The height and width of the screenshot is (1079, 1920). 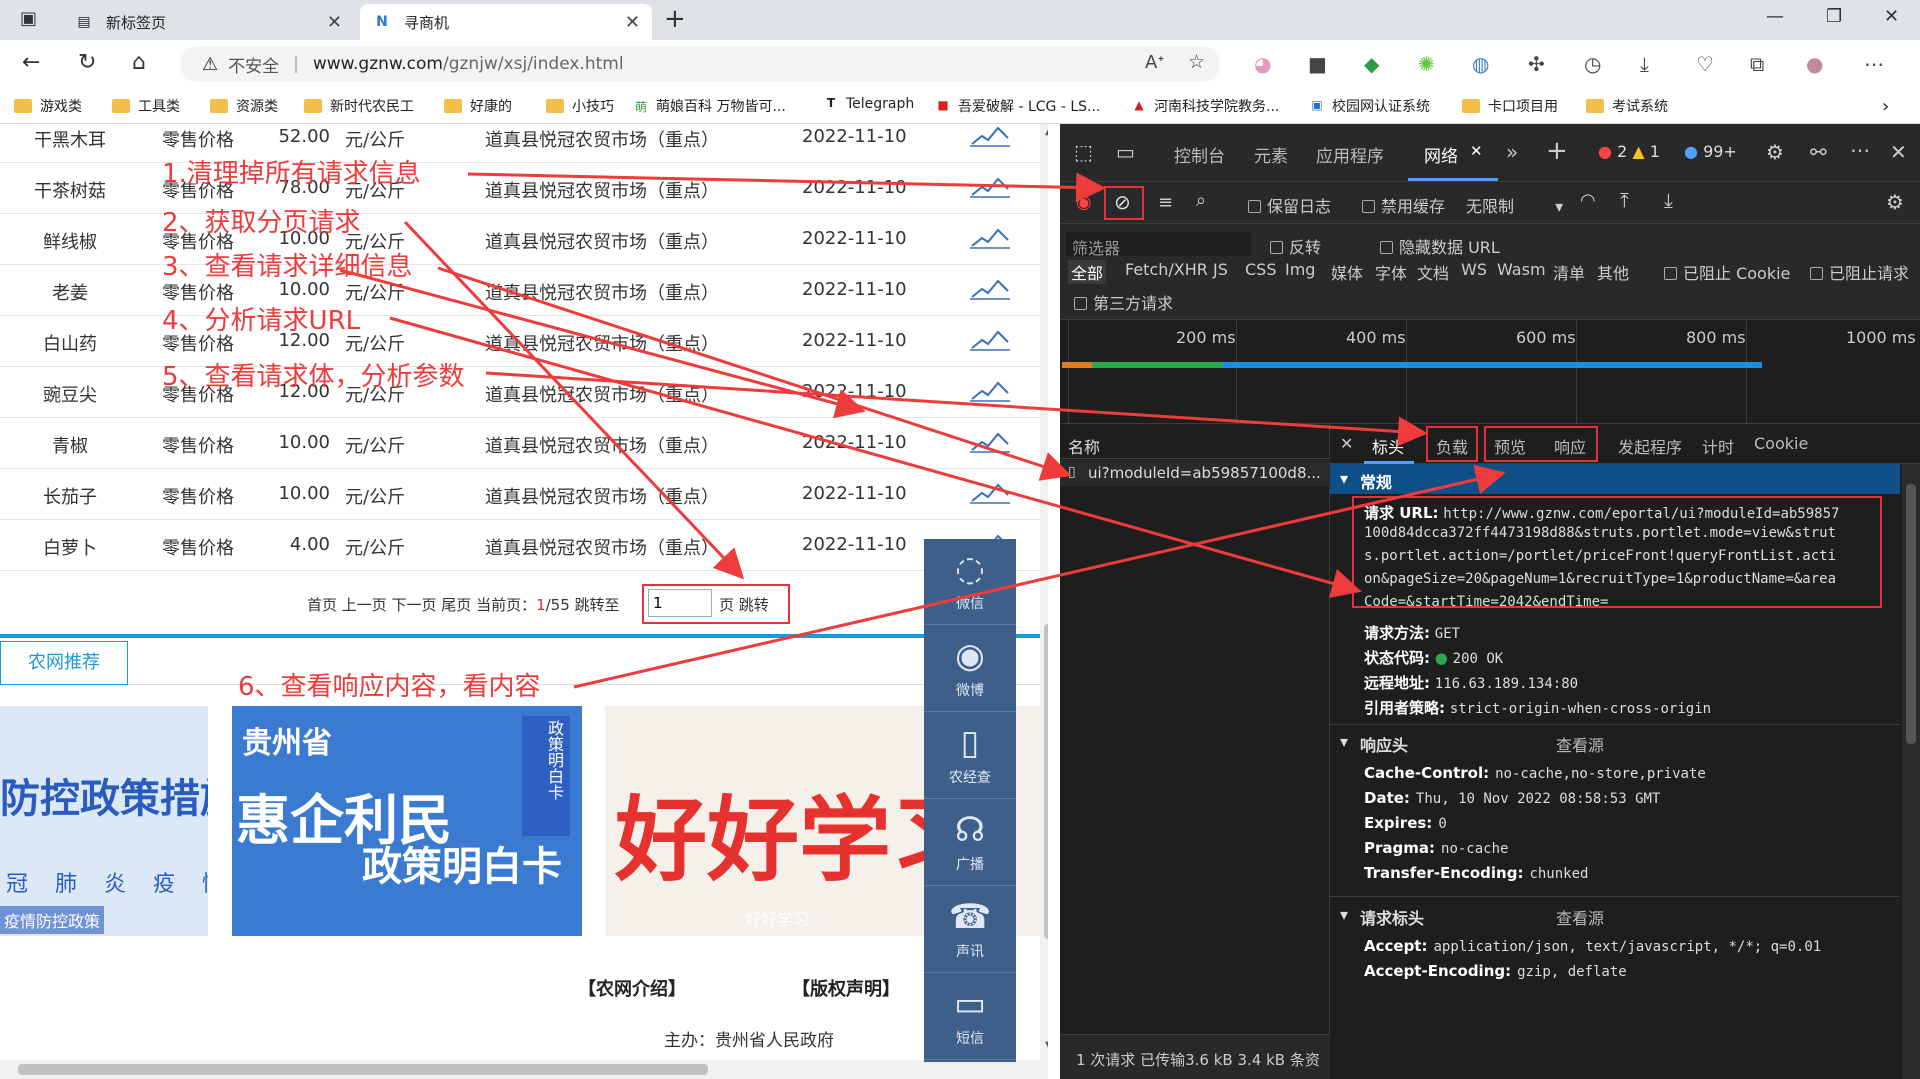 What do you see at coordinates (261, 321) in the screenshot?
I see `annotation-step-4: 4、分析请求URL` at bounding box center [261, 321].